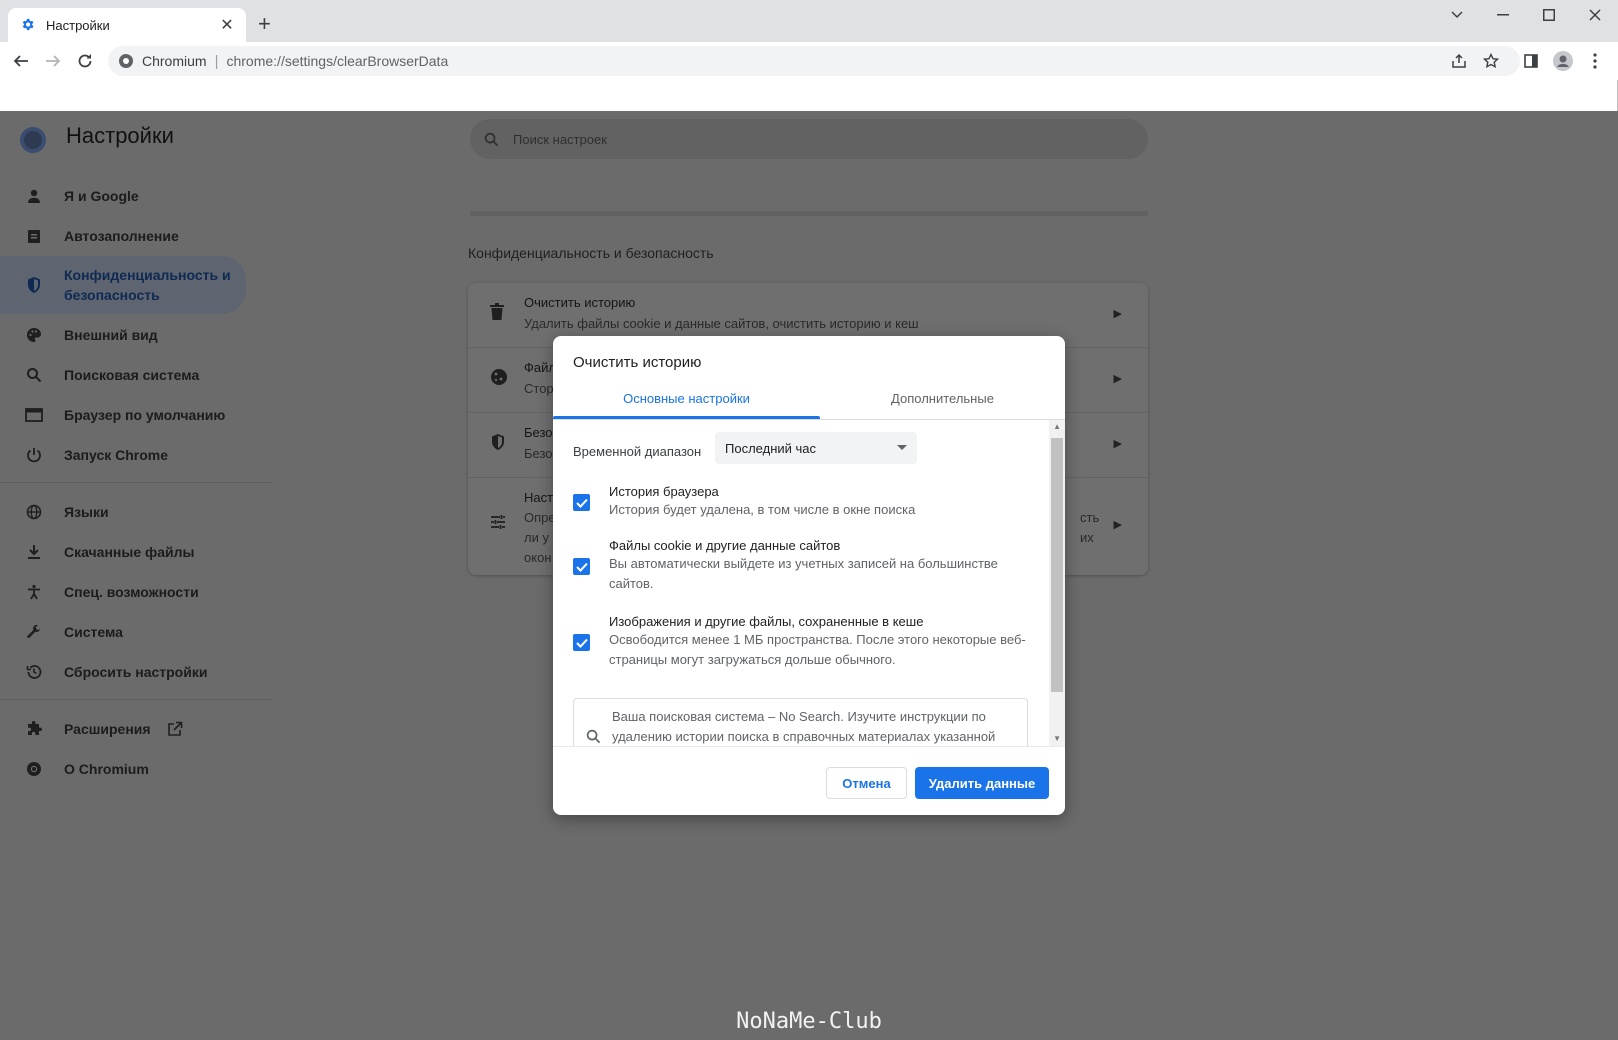 Image resolution: width=1618 pixels, height=1040 pixels. I want to click on sidebar-item-privacy-text: Конфиденциальность и безопасность, so click(147, 285).